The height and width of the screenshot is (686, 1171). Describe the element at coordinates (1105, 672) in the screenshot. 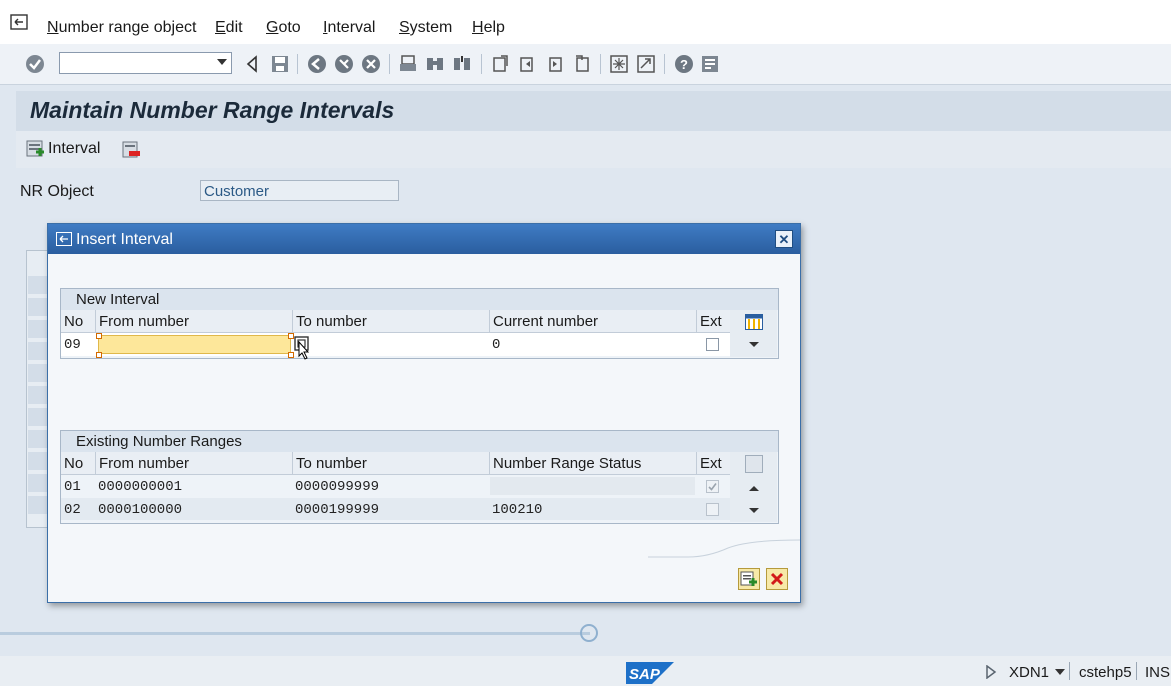

I see `server-name: cstehp5` at that location.